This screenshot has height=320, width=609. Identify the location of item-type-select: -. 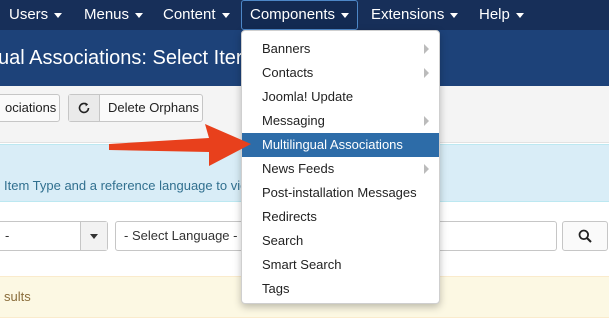
(54, 236).